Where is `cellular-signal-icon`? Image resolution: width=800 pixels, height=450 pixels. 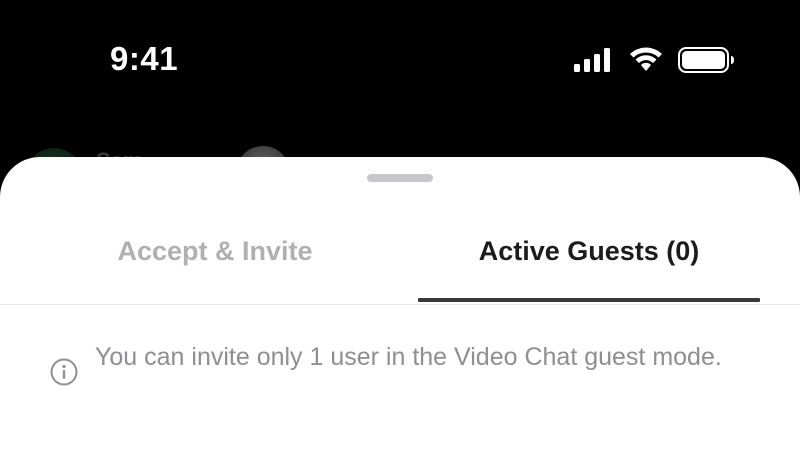 cellular-signal-icon is located at coordinates (594, 60).